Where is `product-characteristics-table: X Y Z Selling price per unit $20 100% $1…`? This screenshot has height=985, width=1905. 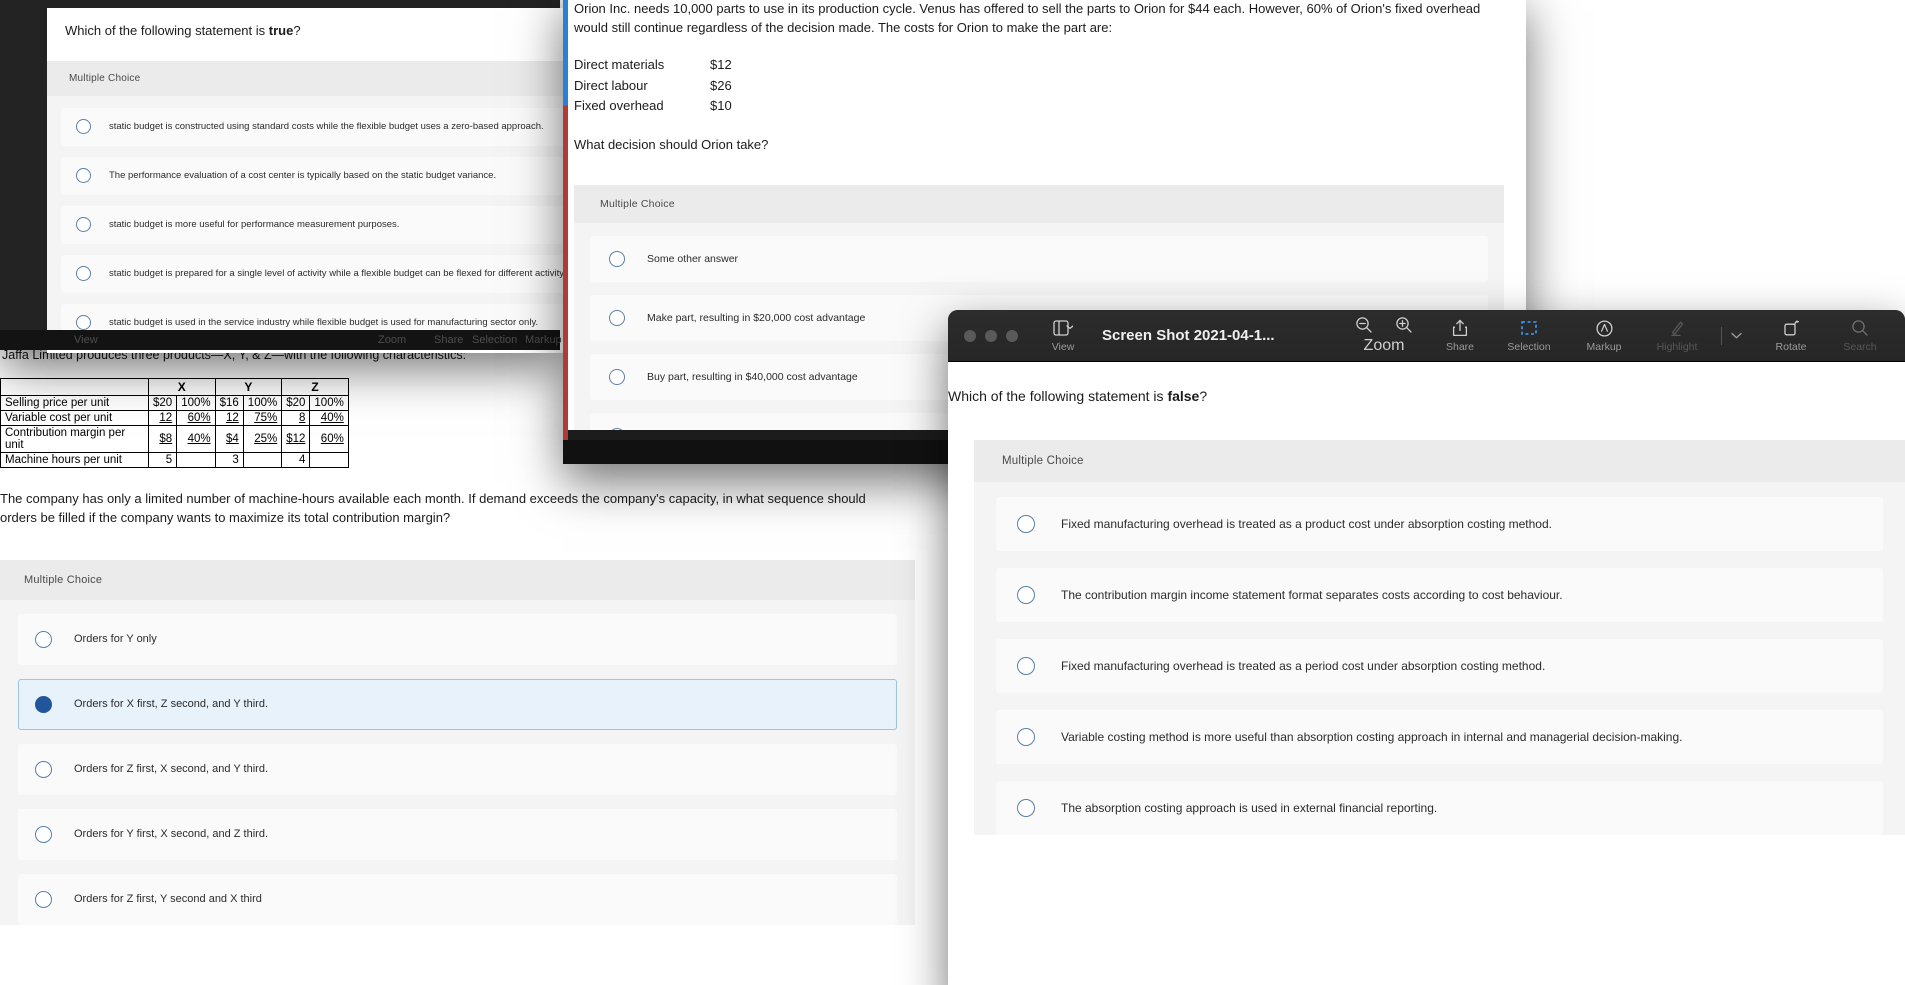
product-characteristics-table: X Y Z Selling price per unit $20 100% $1… is located at coordinates (174, 423).